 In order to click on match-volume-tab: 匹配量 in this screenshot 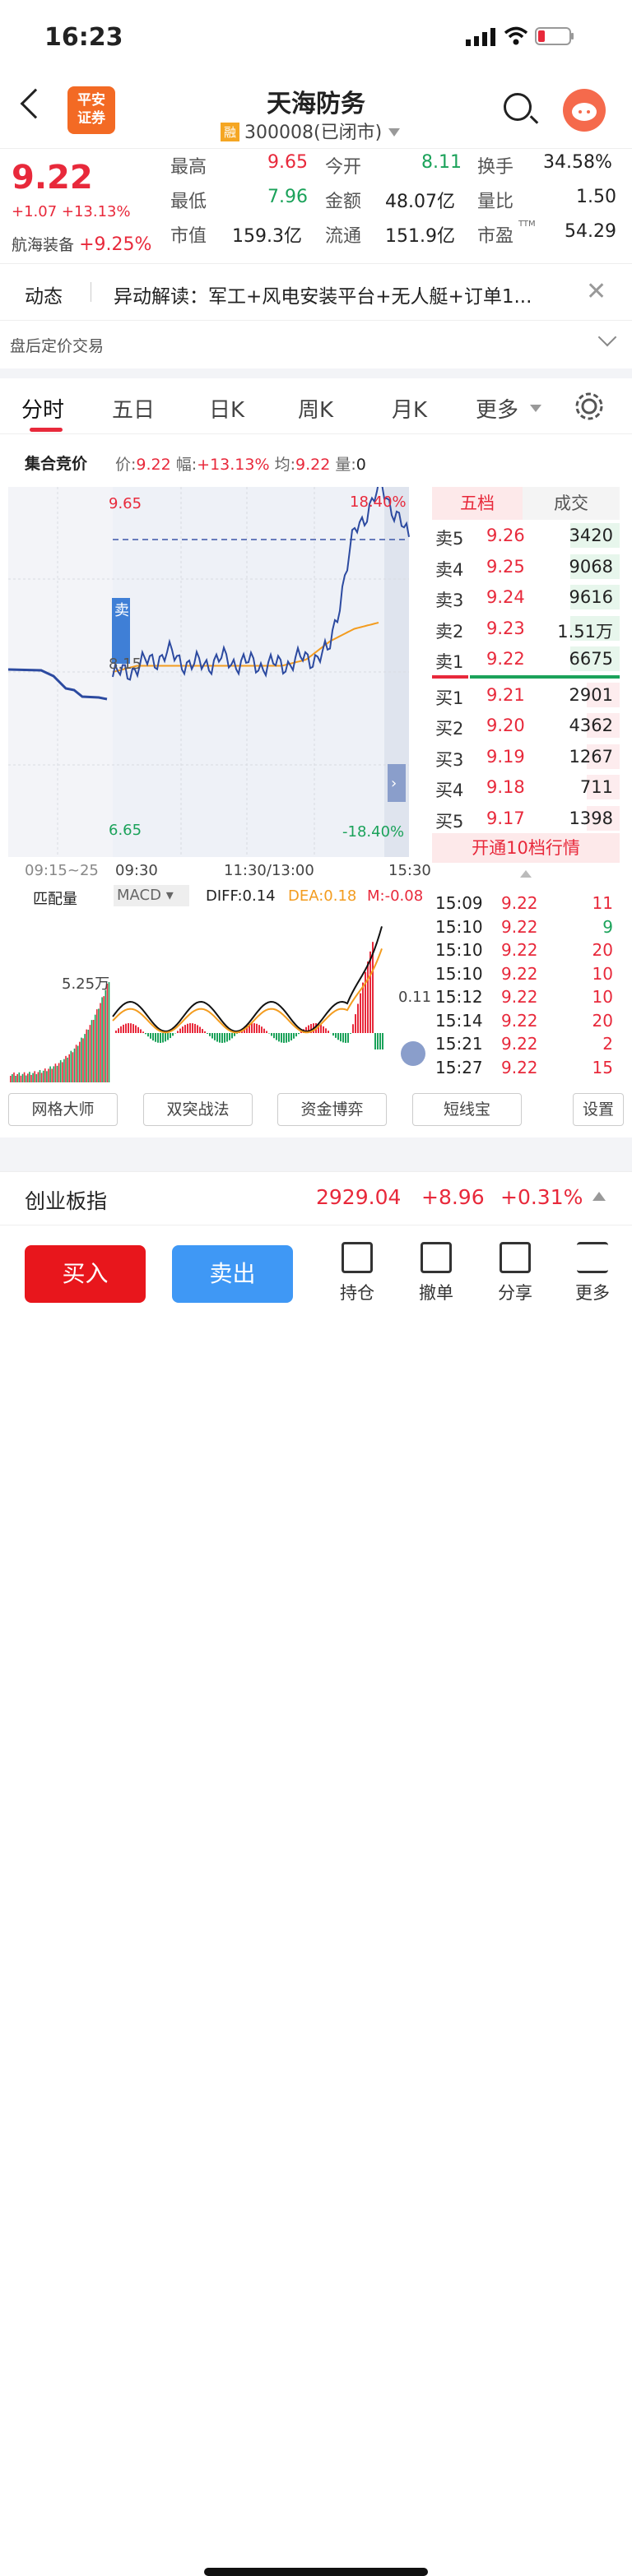, I will do `click(55, 898)`.